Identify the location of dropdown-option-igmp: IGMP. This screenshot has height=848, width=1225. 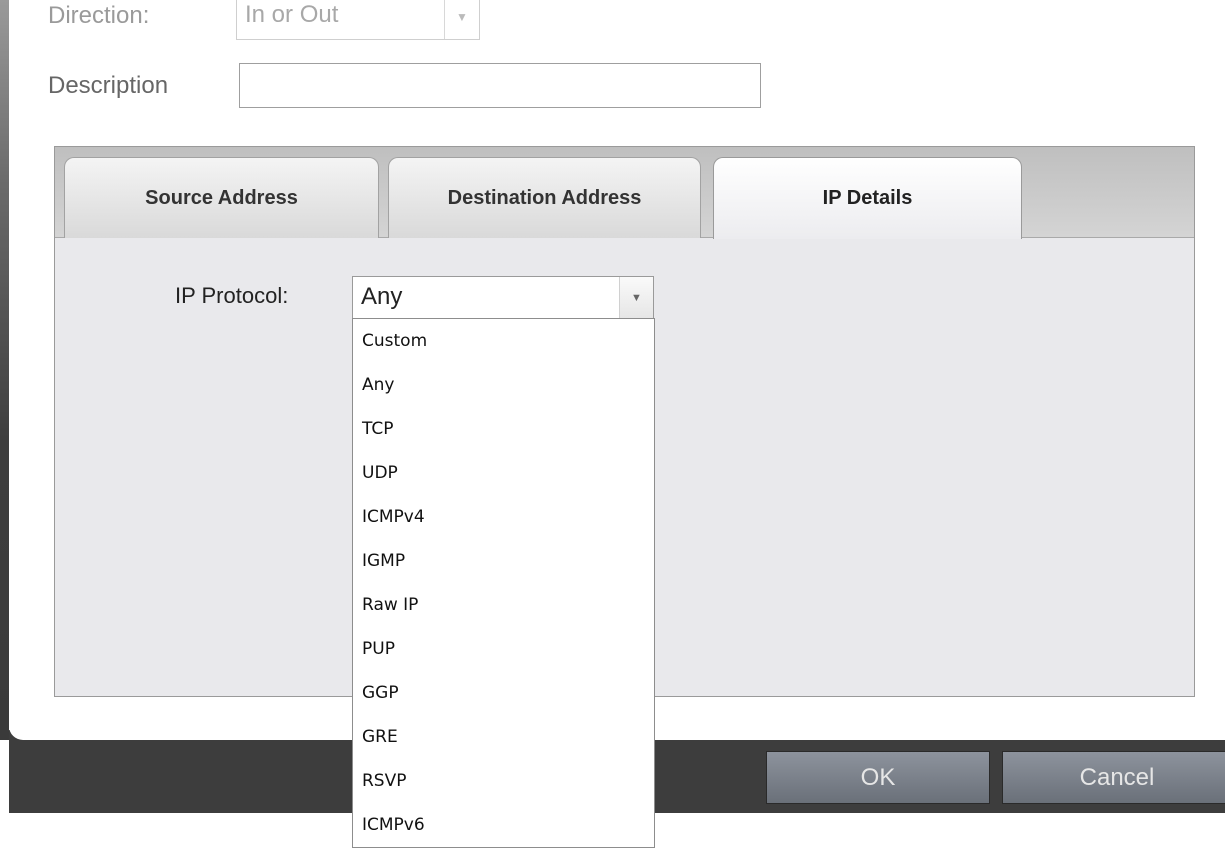
(503, 561).